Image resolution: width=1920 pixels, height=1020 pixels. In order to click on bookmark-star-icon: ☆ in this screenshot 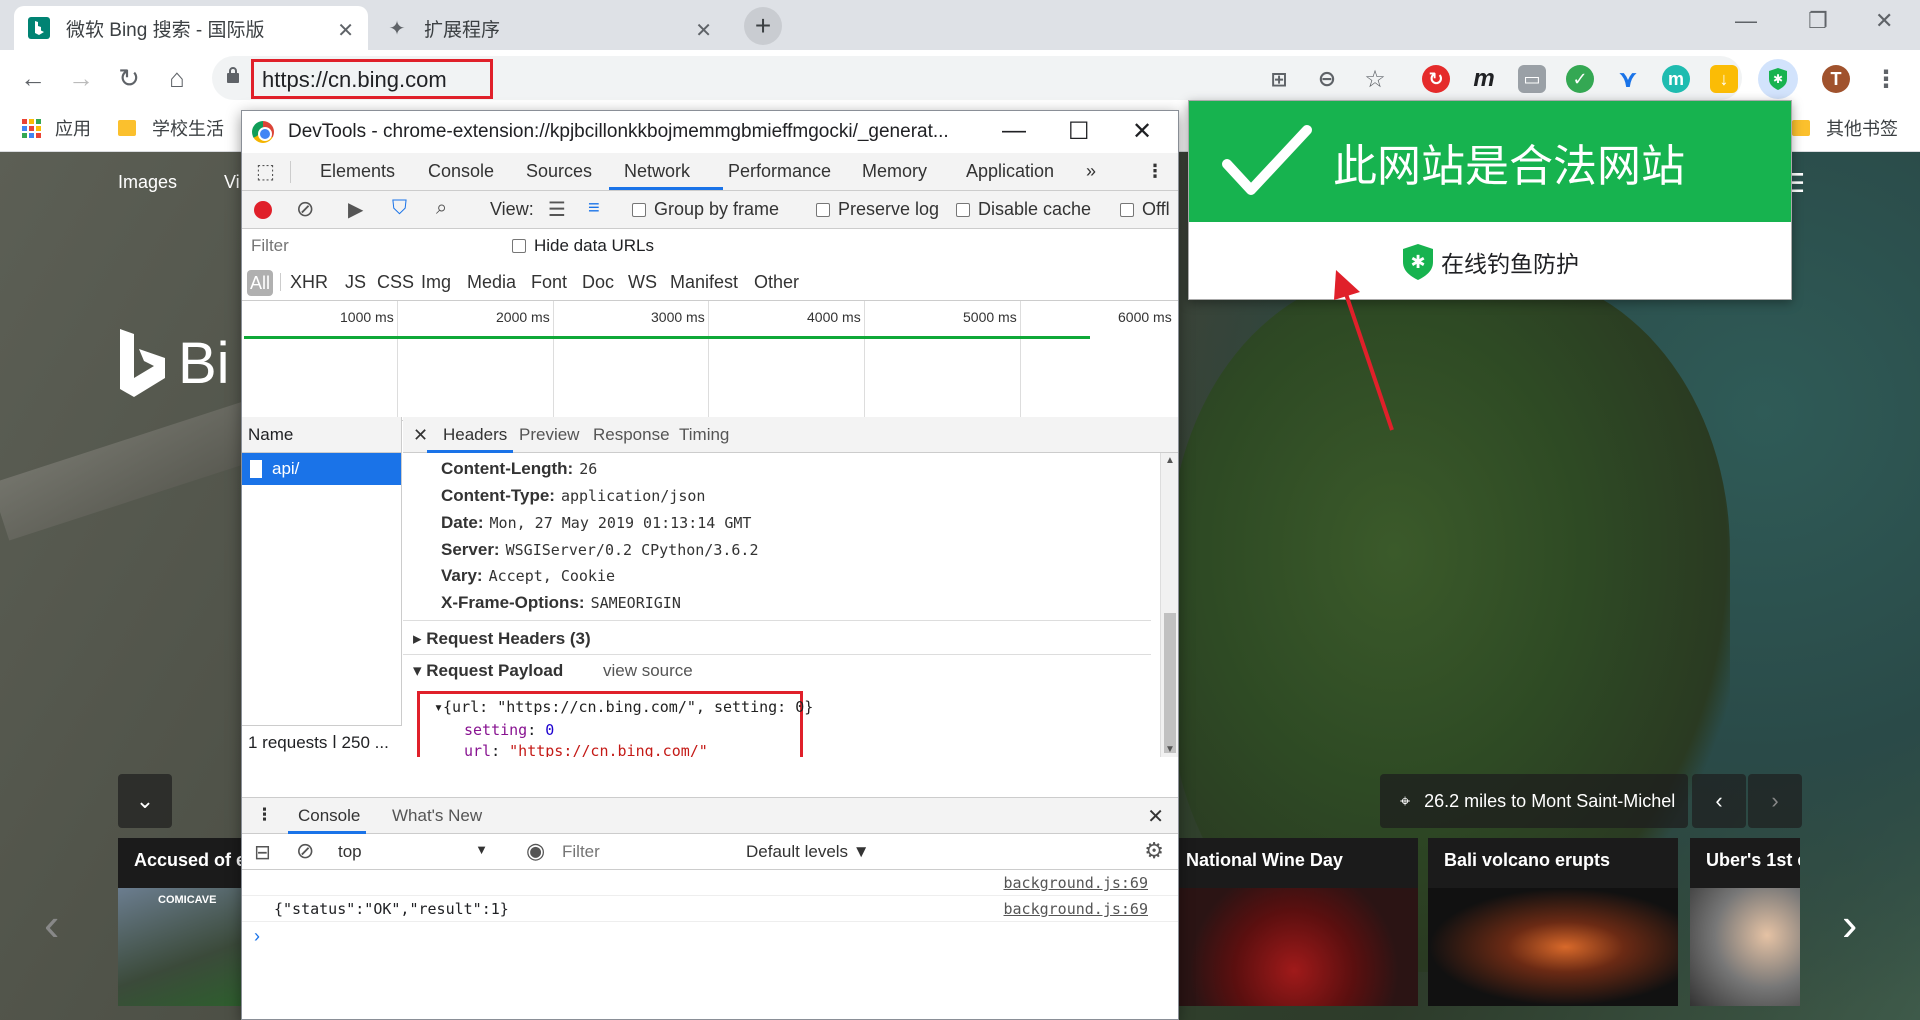, I will do `click(1375, 79)`.